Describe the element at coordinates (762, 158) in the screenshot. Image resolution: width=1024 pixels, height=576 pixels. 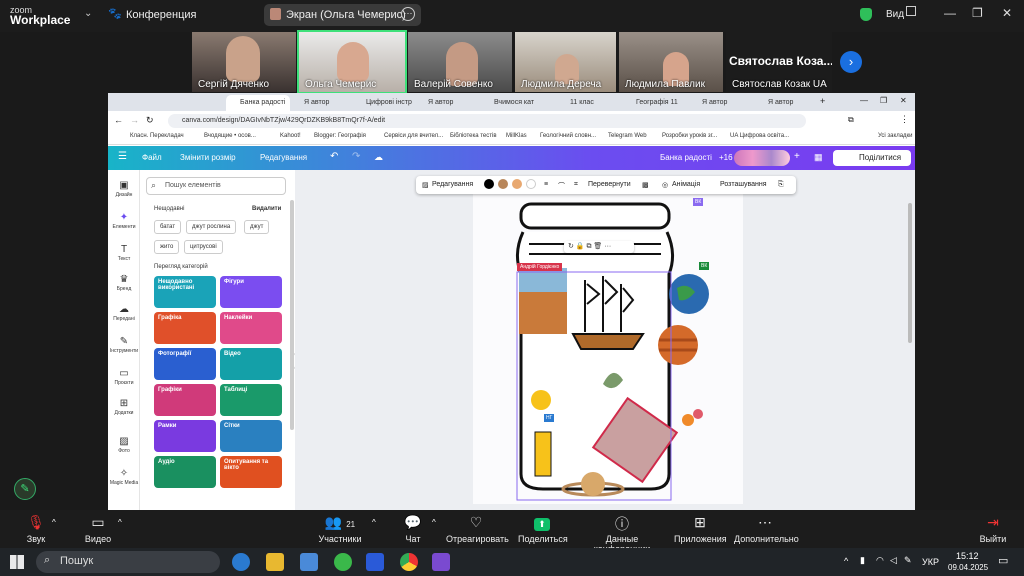
I see `collaborator-avatars` at that location.